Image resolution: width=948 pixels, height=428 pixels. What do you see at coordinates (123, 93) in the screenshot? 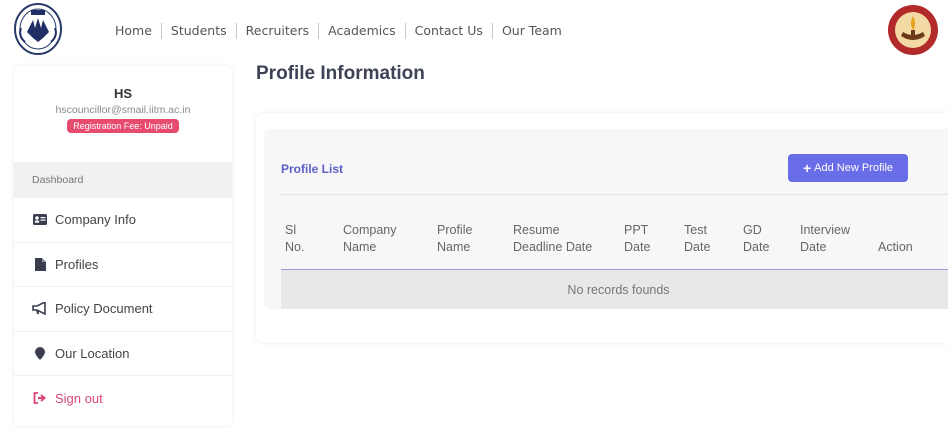
I see `user-name: HS` at bounding box center [123, 93].